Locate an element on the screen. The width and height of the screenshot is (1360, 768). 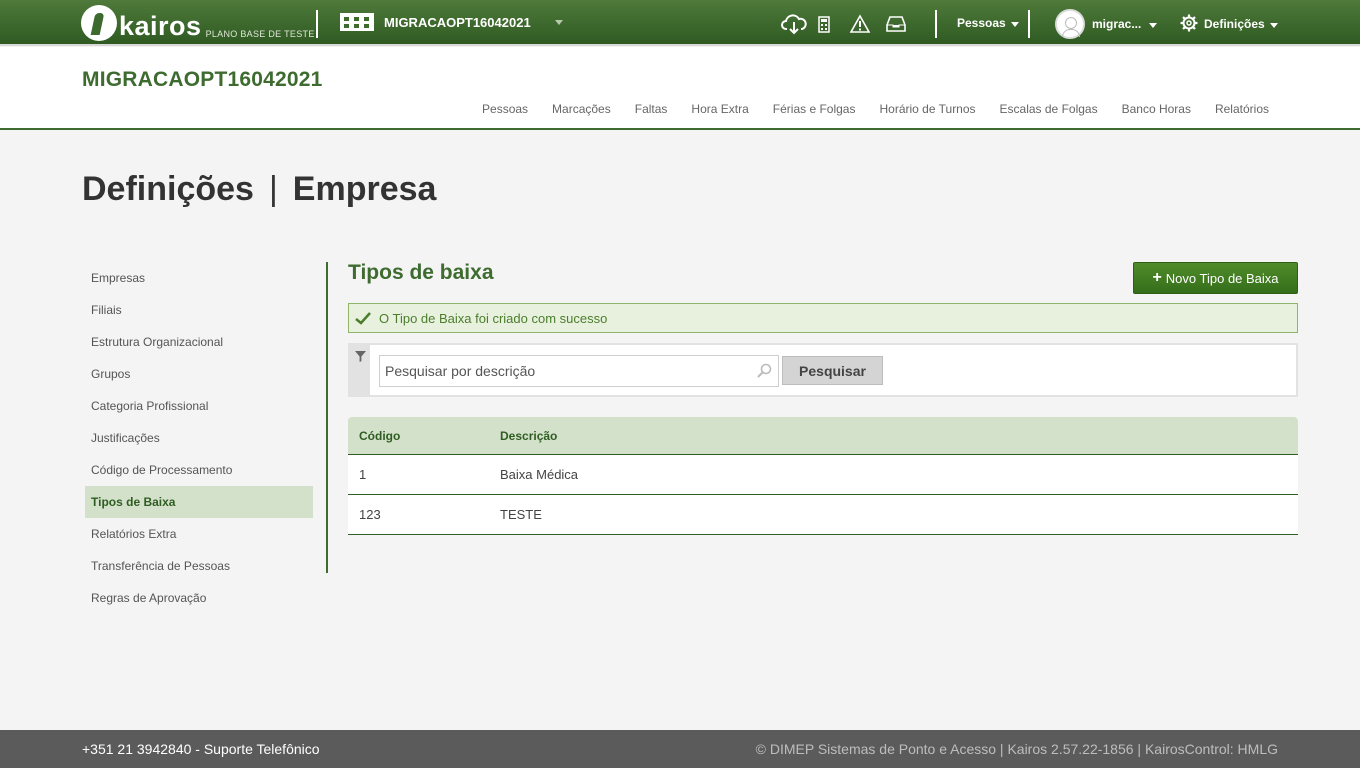
search-field is located at coordinates (579, 371).